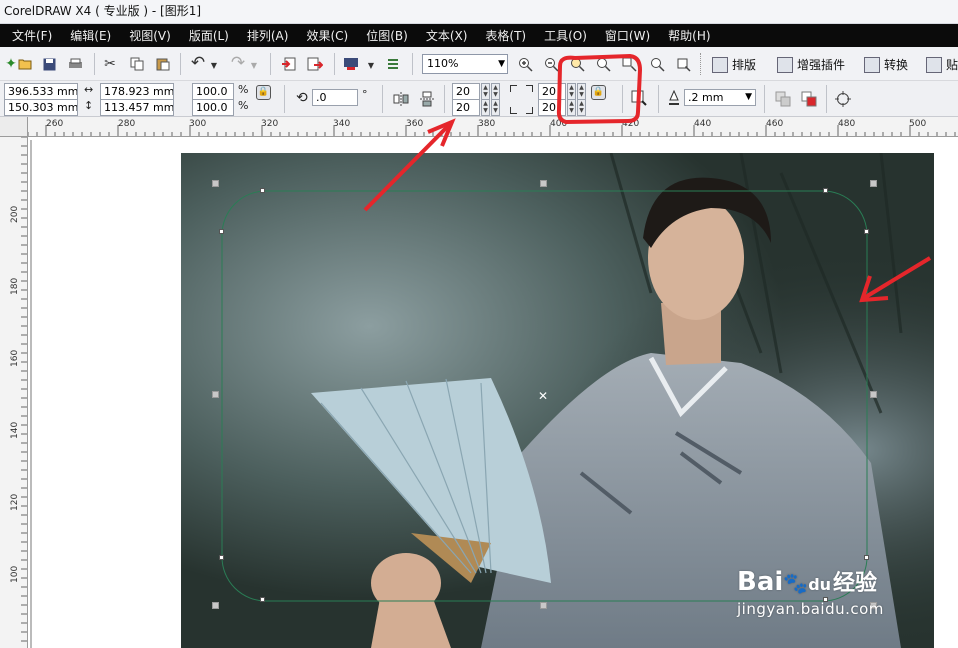 This screenshot has width=958, height=648. I want to click on publish-dropdown-icon: ▼, so click(371, 65).